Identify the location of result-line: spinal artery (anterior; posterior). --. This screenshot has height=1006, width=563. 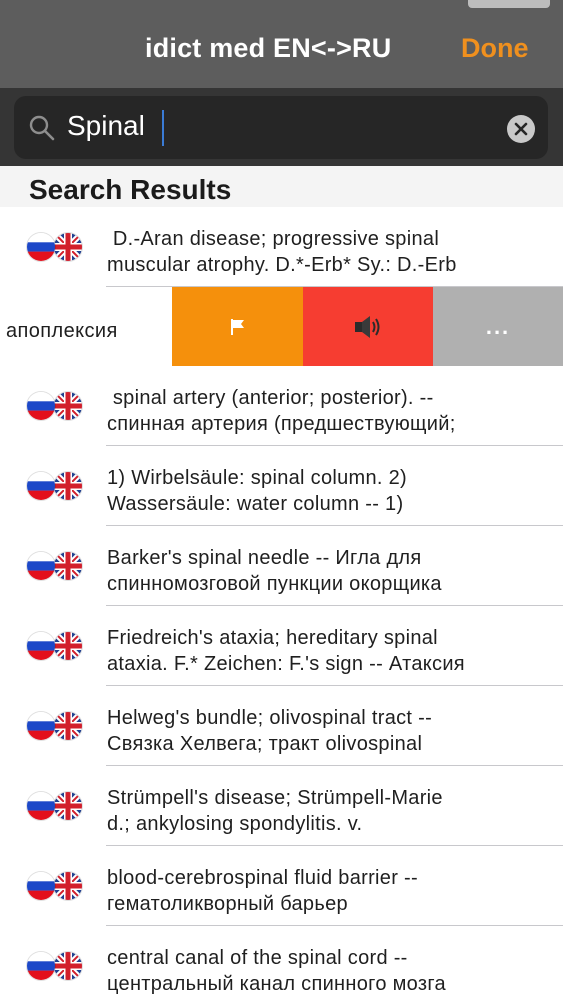
(270, 398).